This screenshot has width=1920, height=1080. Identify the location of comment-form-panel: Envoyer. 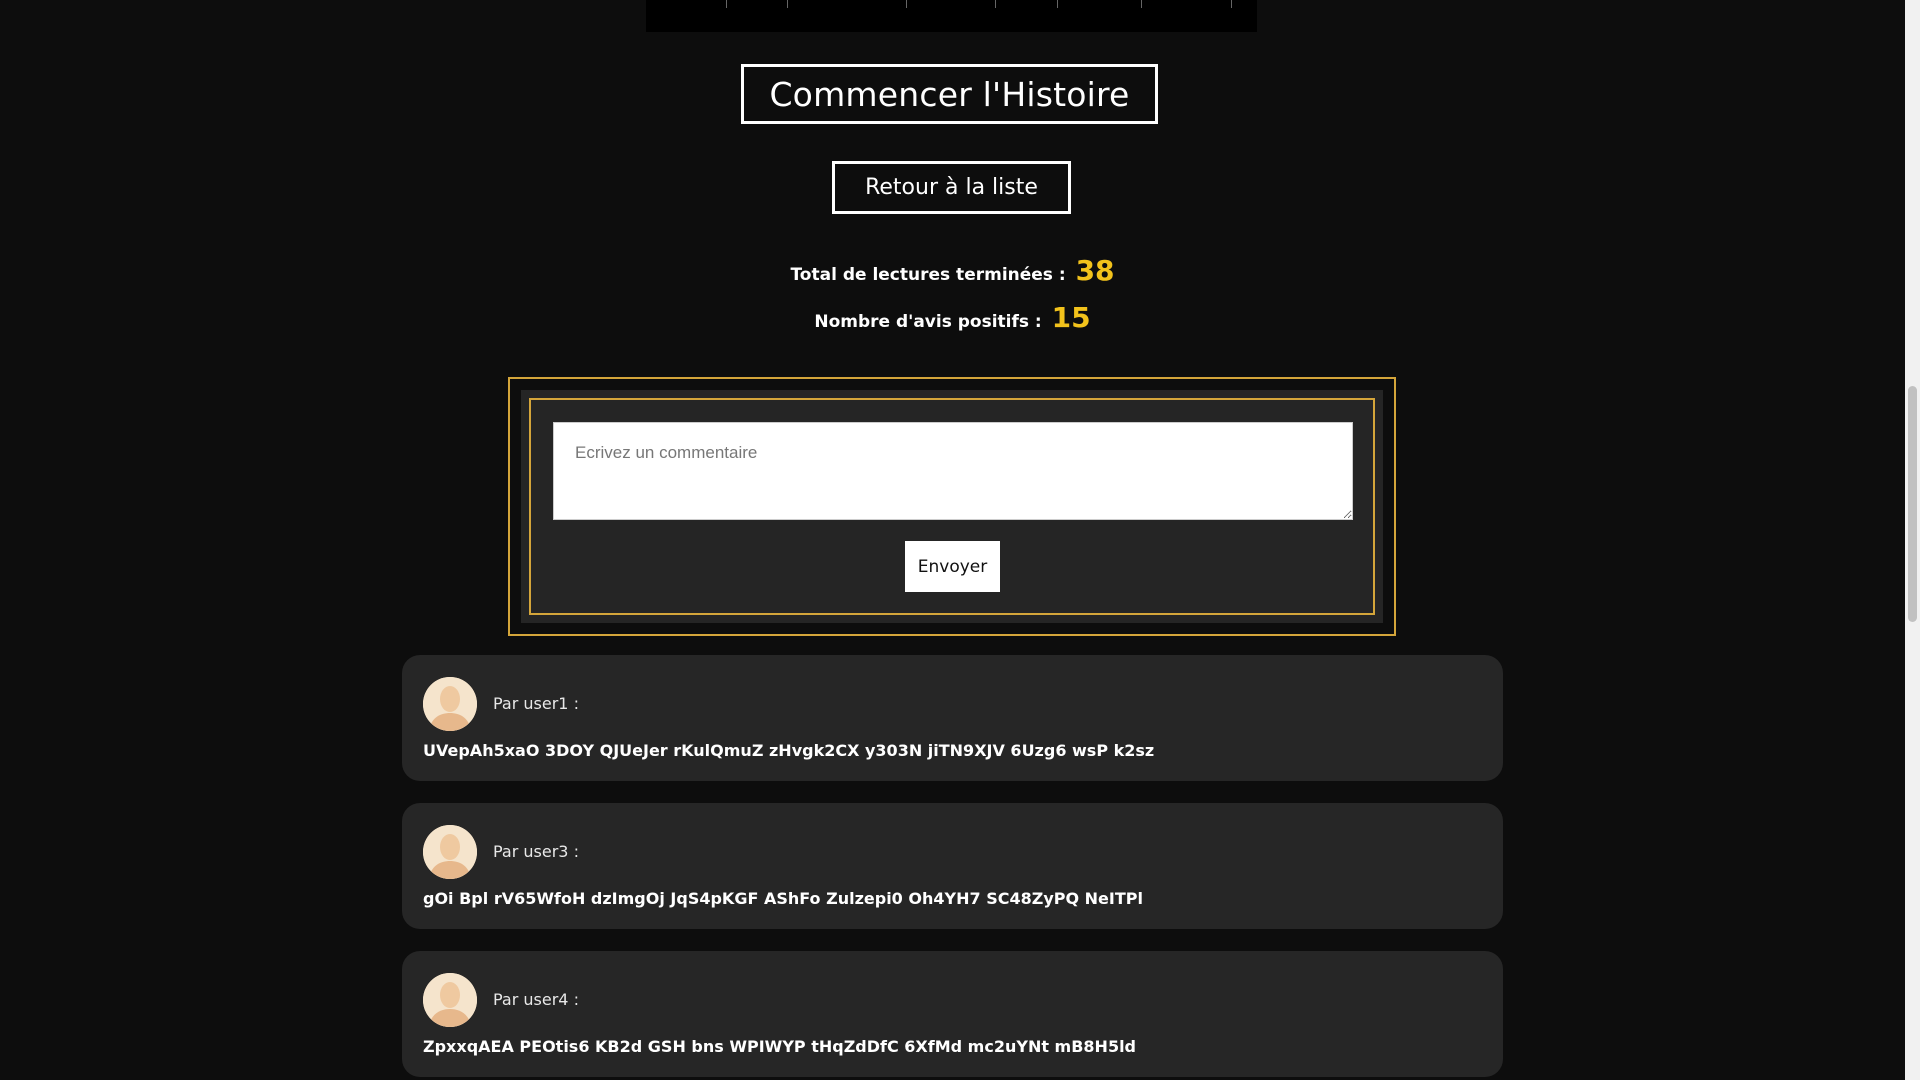
(952, 506).